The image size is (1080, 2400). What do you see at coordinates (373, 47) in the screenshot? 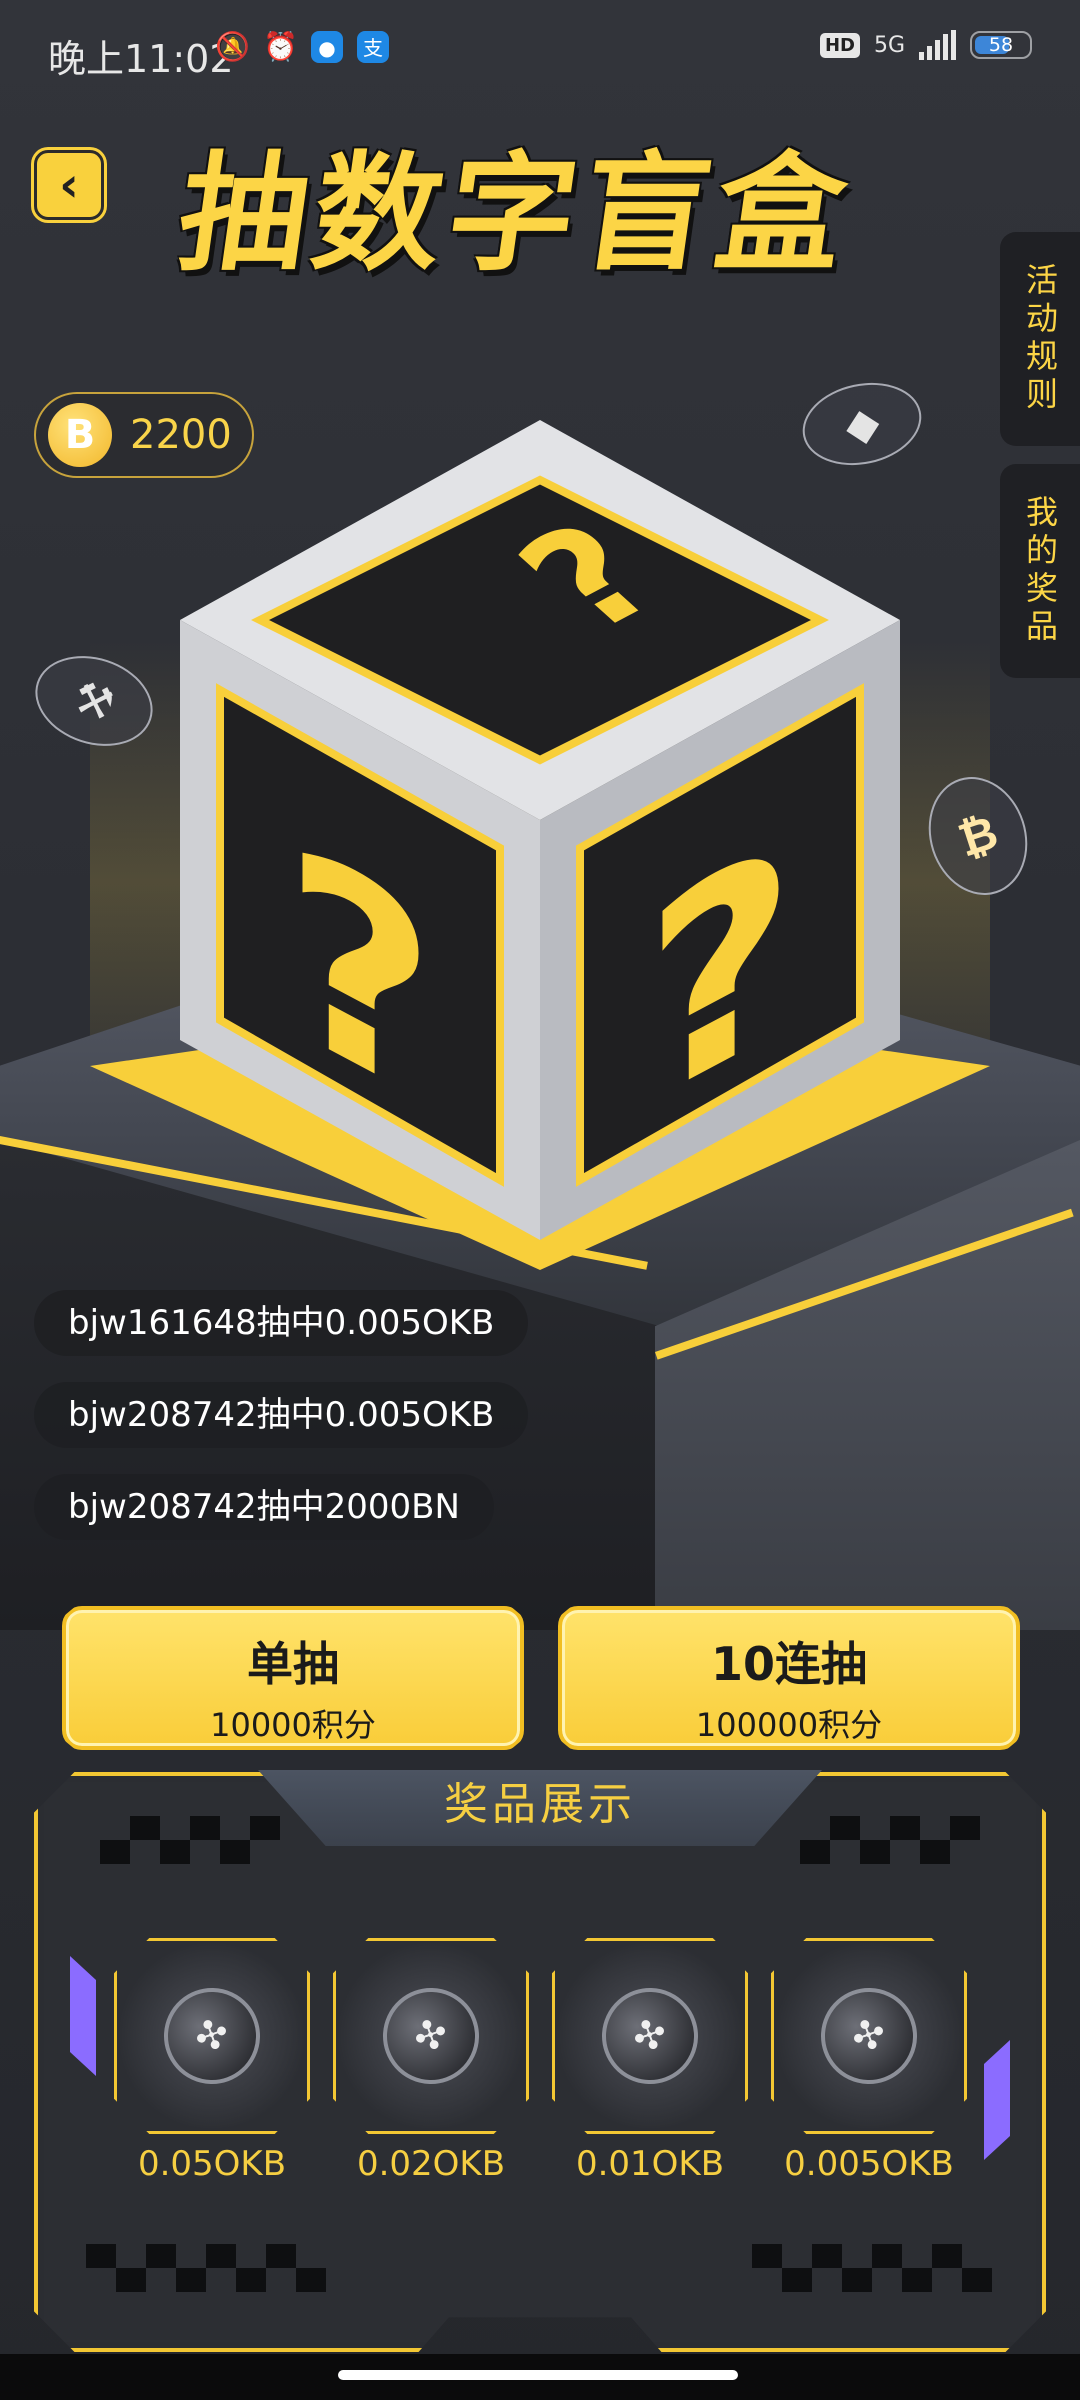
I see `alipay-notification-icon: 支` at bounding box center [373, 47].